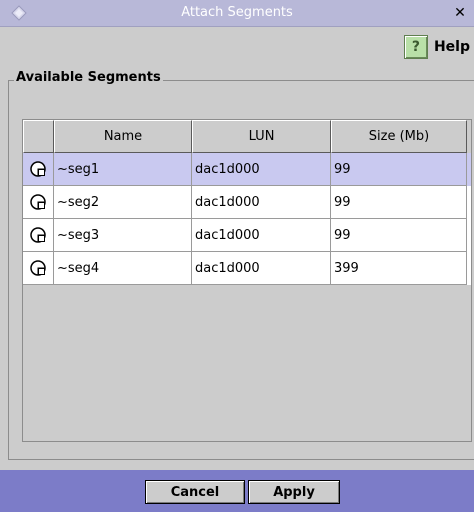 This screenshot has width=474, height=512. I want to click on column-header-size: Size (Mb), so click(399, 136).